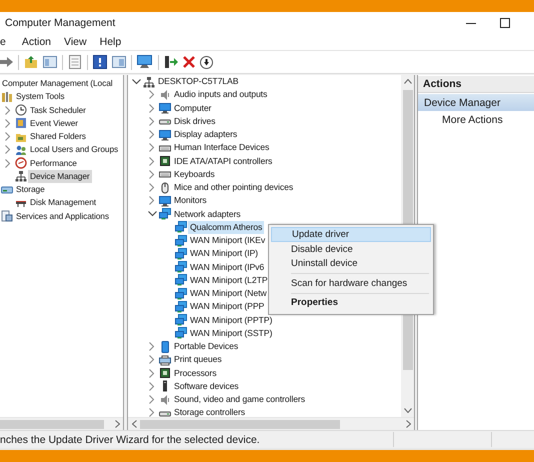 Image resolution: width=534 pixels, height=462 pixels. What do you see at coordinates (60, 23) in the screenshot?
I see `window-title: Computer Management` at bounding box center [60, 23].